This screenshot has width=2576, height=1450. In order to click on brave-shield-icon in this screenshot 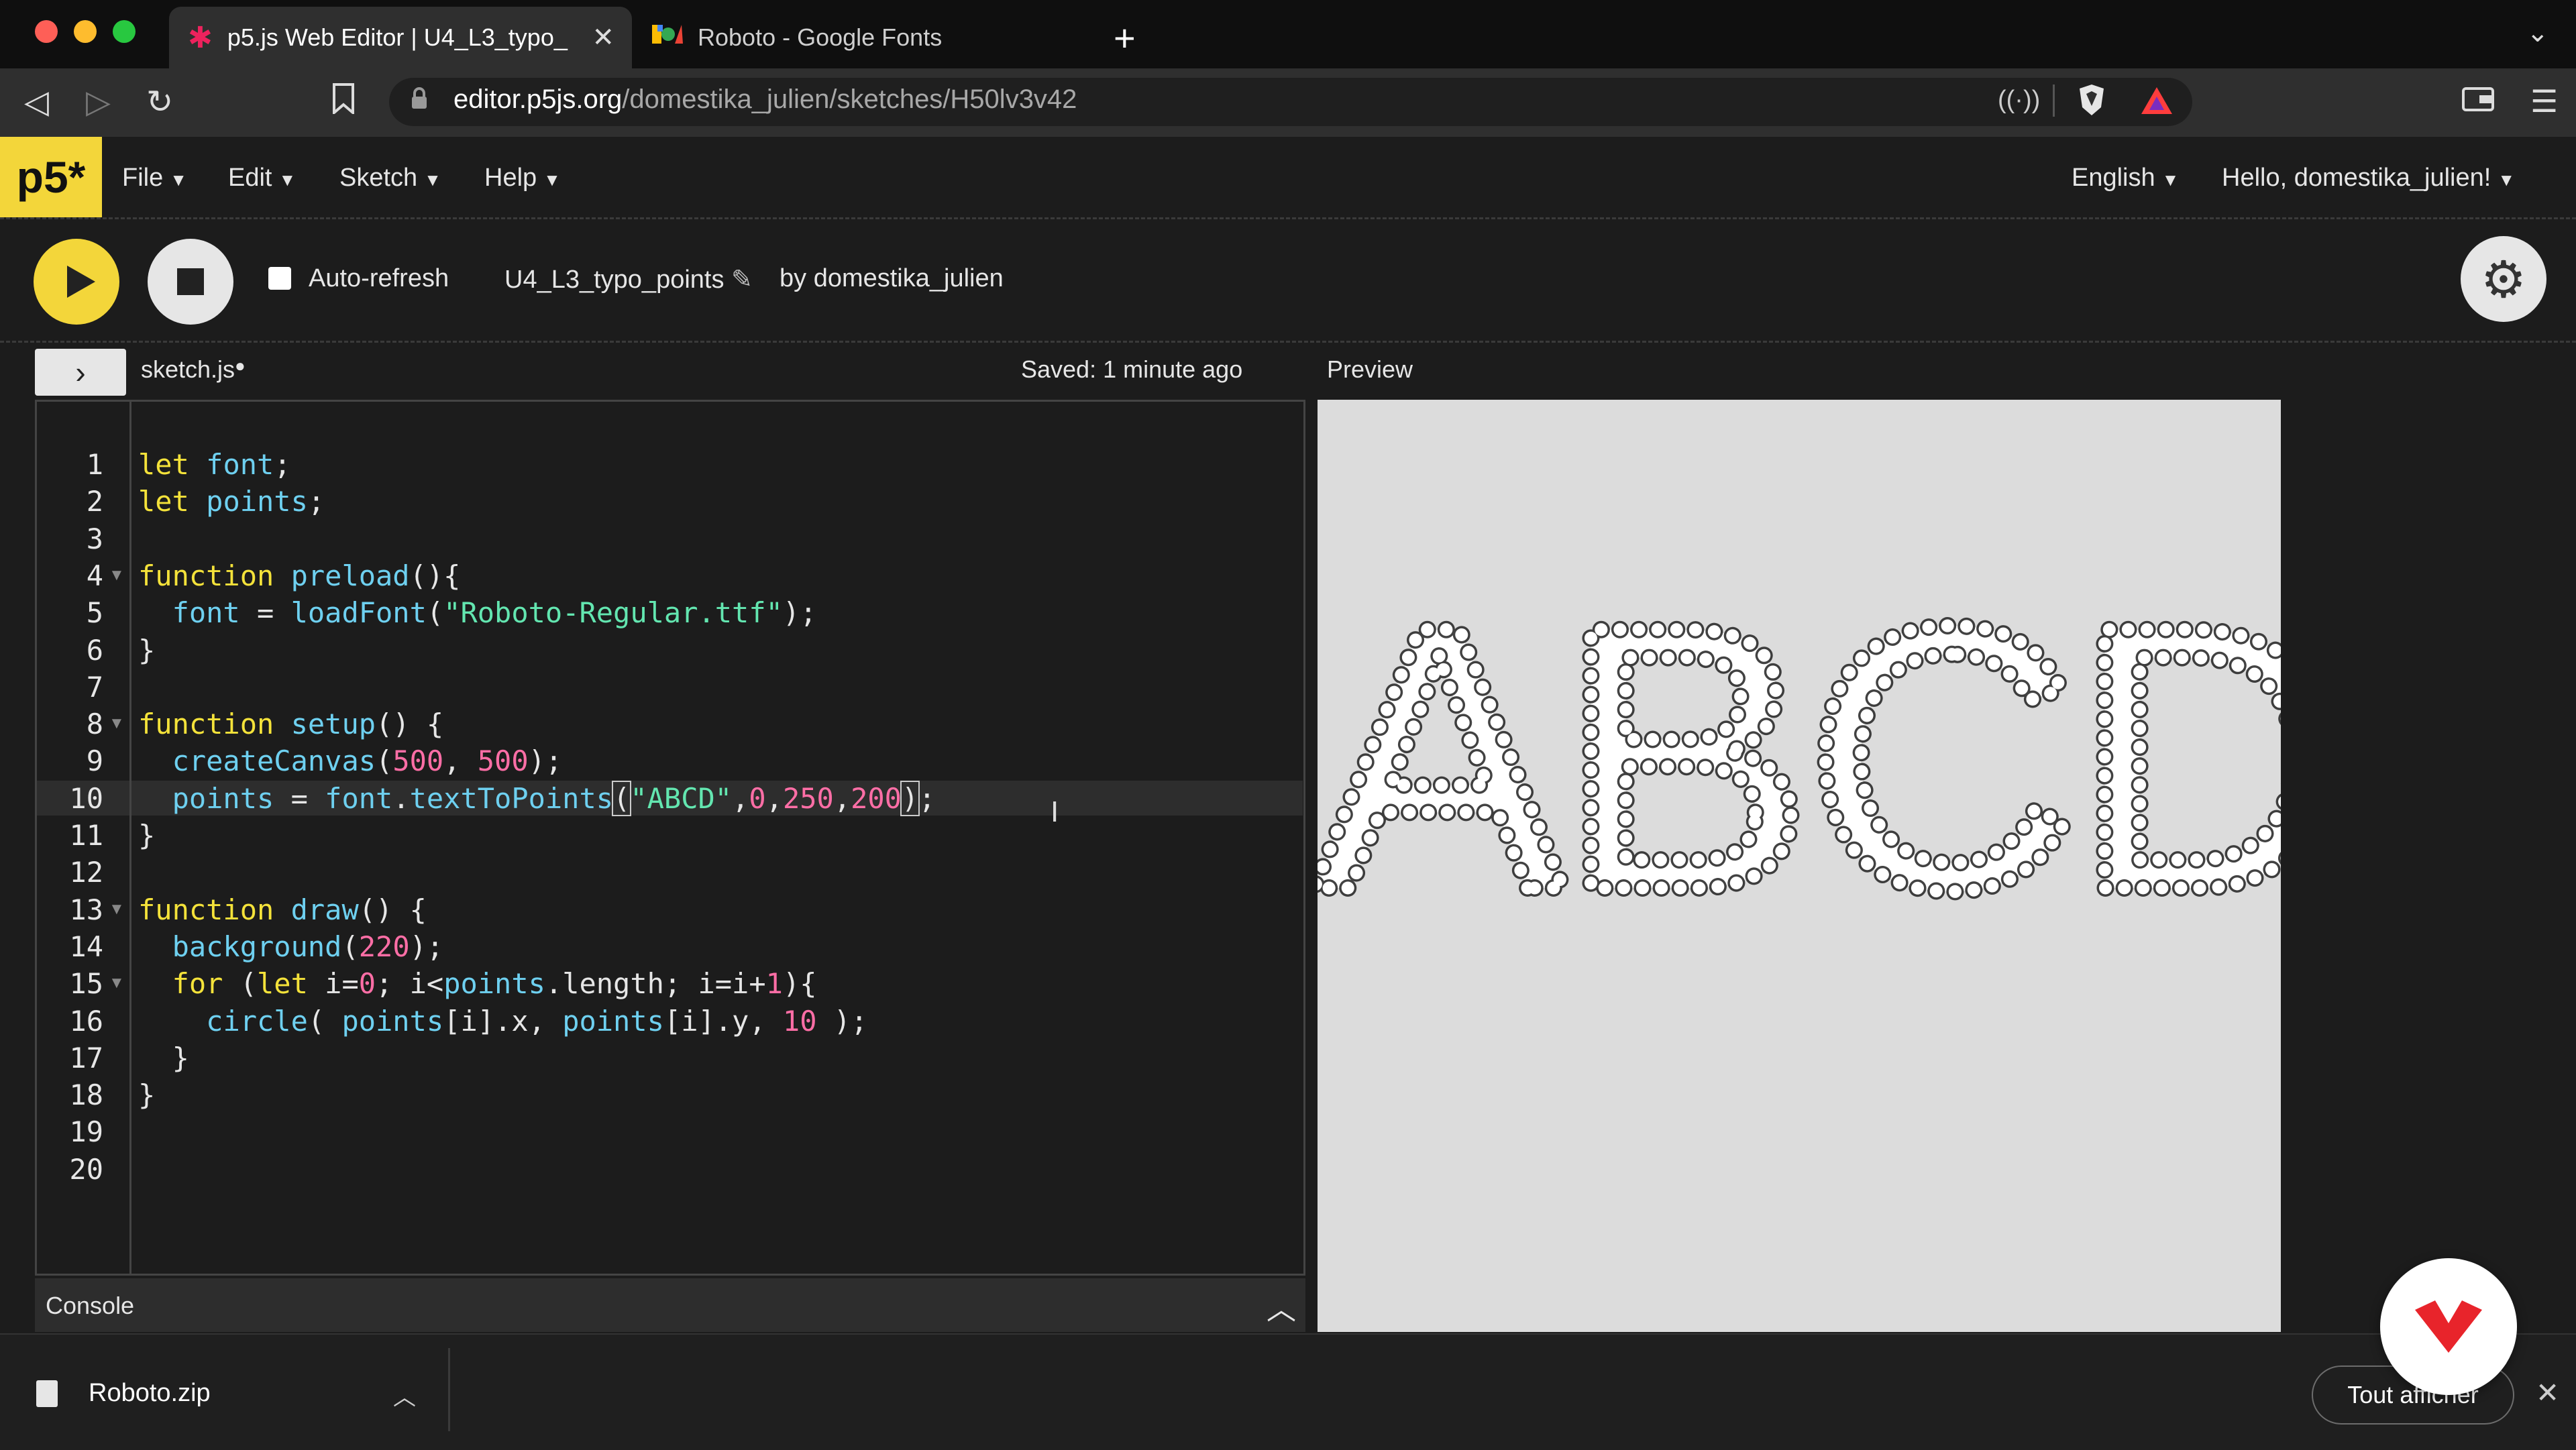, I will do `click(2091, 101)`.